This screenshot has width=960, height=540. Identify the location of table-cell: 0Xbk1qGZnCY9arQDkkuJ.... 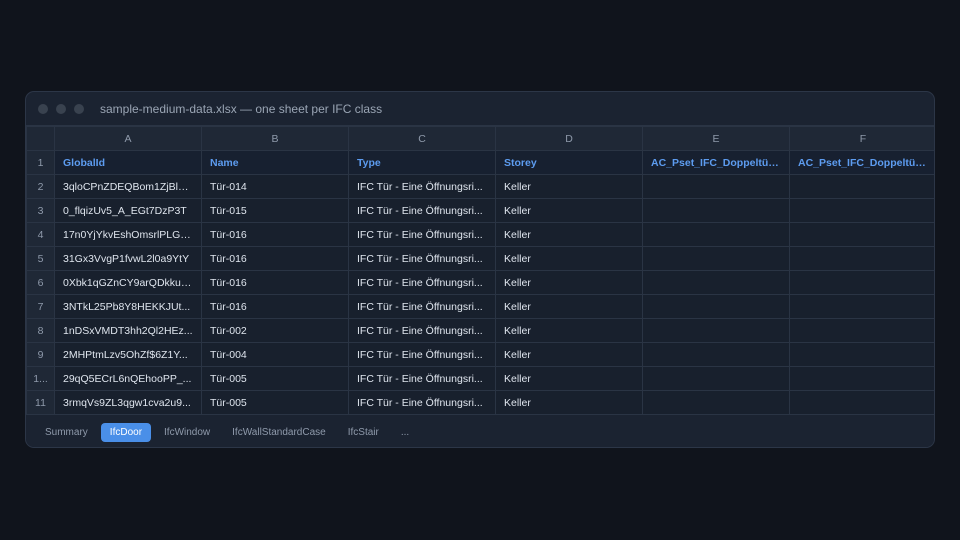
(128, 282).